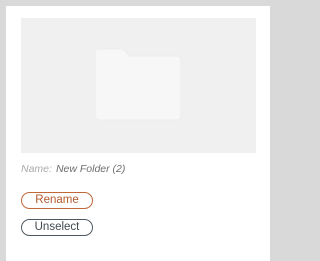 This screenshot has width=320, height=261. What do you see at coordinates (57, 227) in the screenshot?
I see `unselect-button: Unselect` at bounding box center [57, 227].